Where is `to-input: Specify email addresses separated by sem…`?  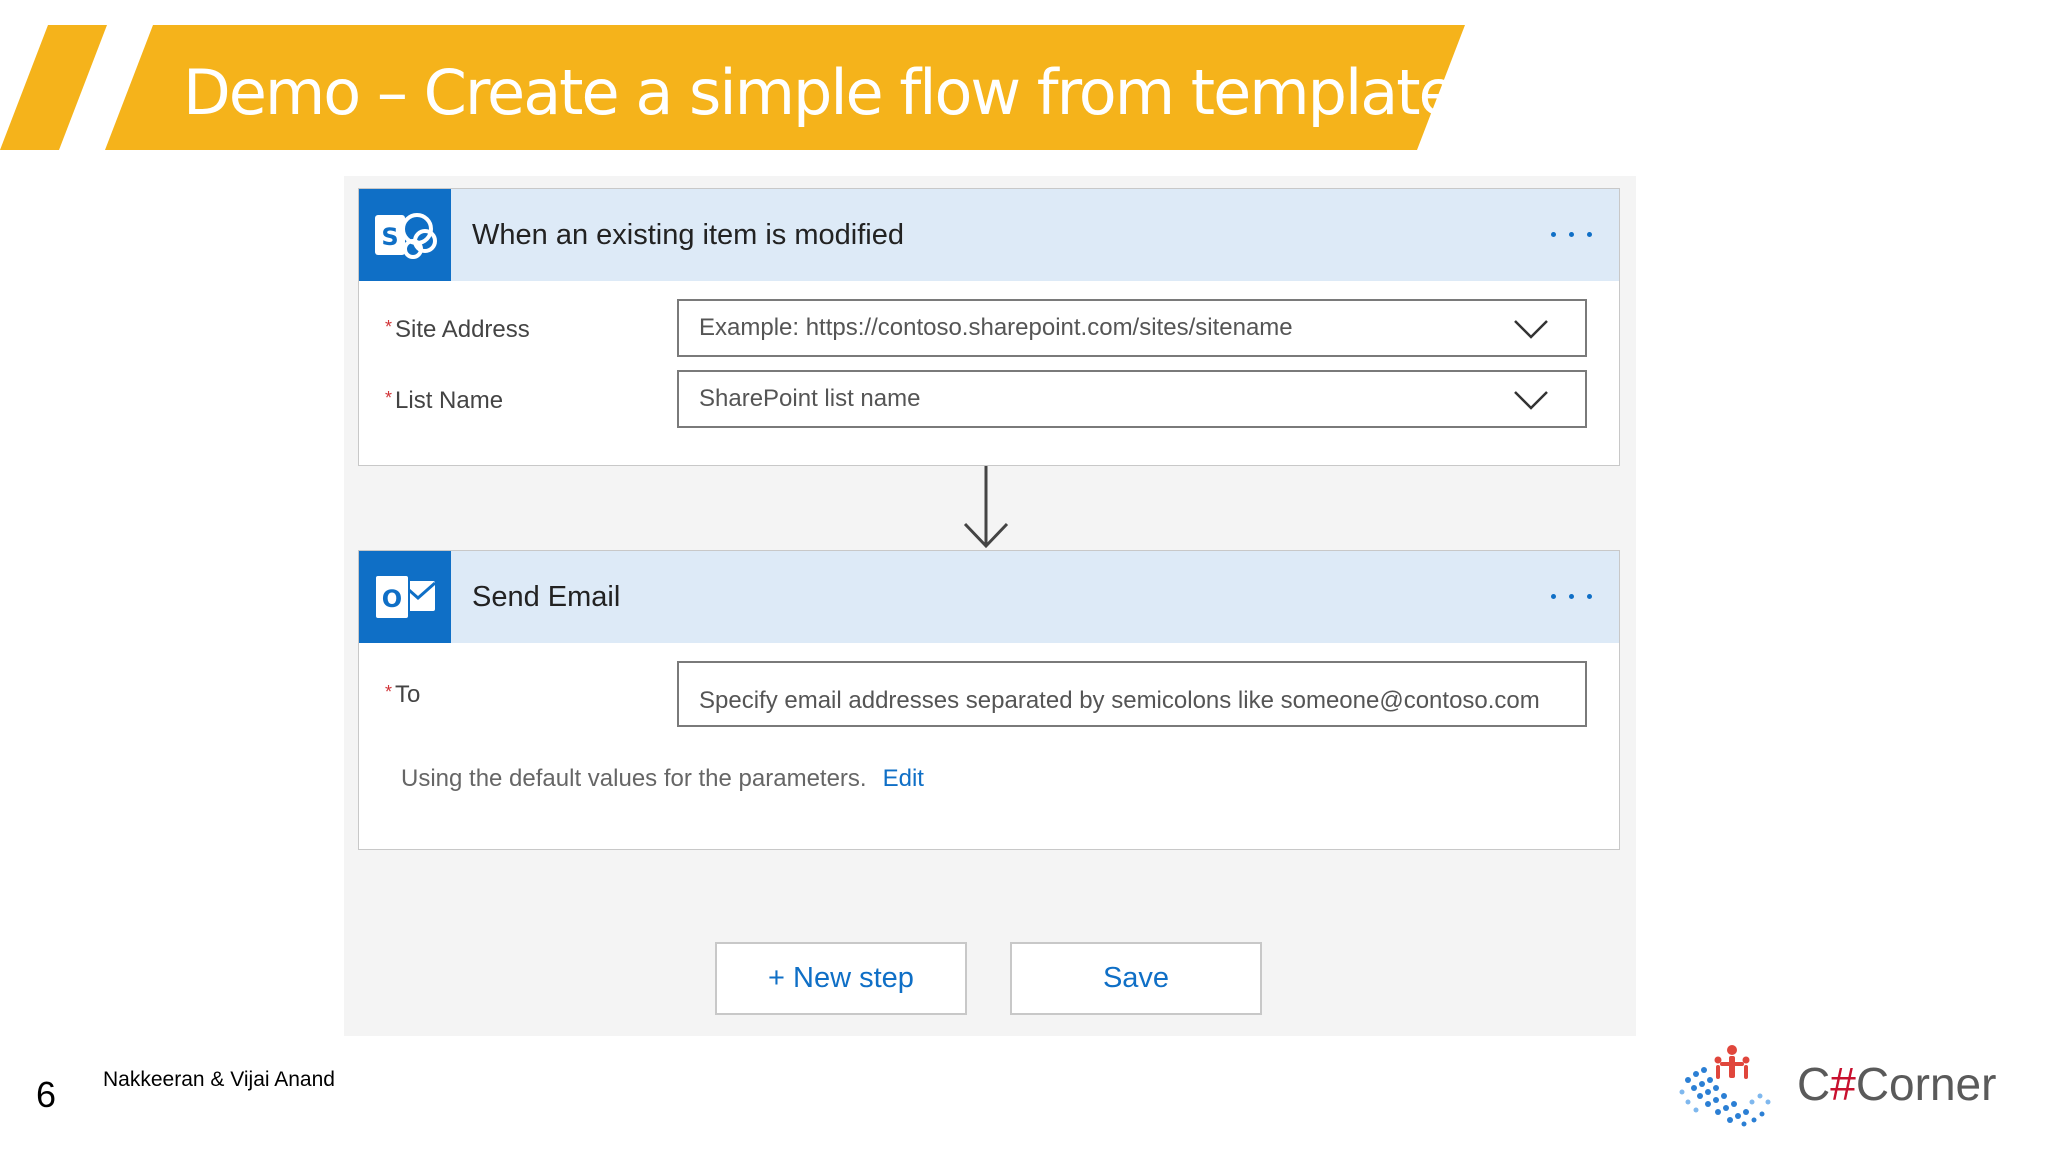 to-input: Specify email addresses separated by sem… is located at coordinates (1132, 694).